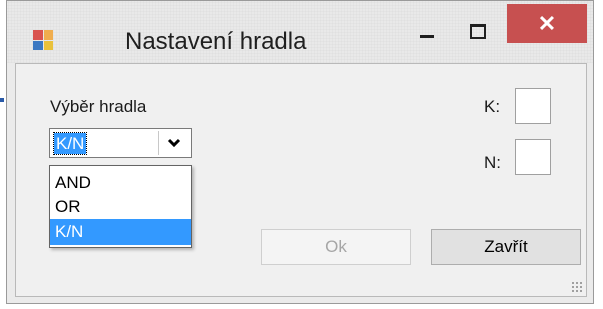 Image resolution: width=603 pixels, height=309 pixels. Describe the element at coordinates (120, 232) in the screenshot. I see `option-kn: K/N` at that location.